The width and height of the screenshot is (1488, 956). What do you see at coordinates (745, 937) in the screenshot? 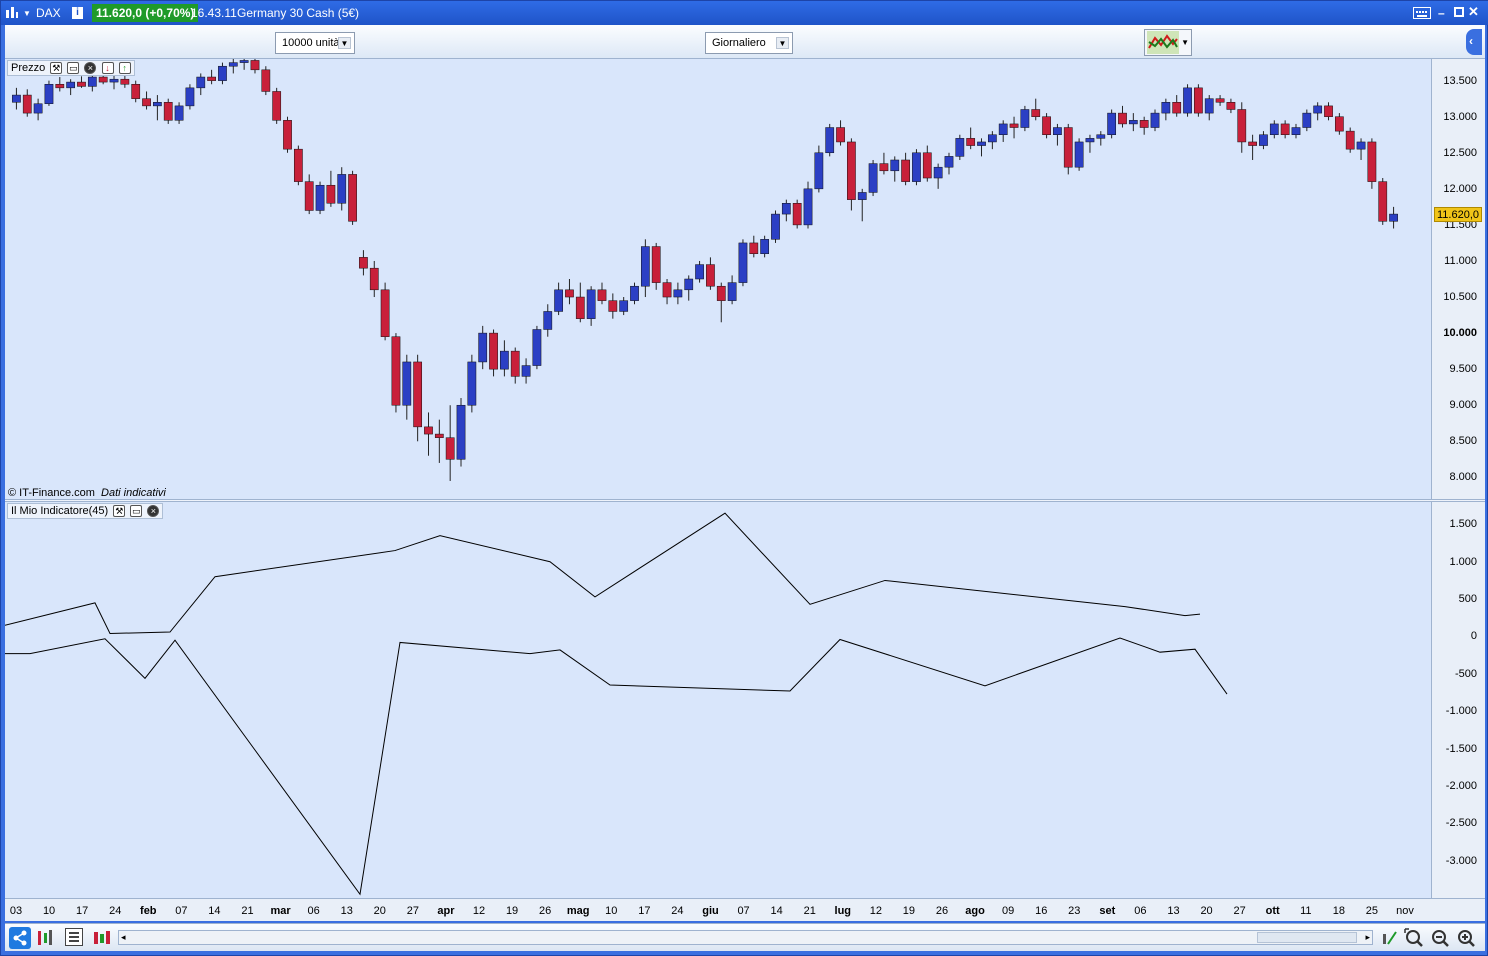
I see `horizontal-scrollbar: ◂ ▸` at bounding box center [745, 937].